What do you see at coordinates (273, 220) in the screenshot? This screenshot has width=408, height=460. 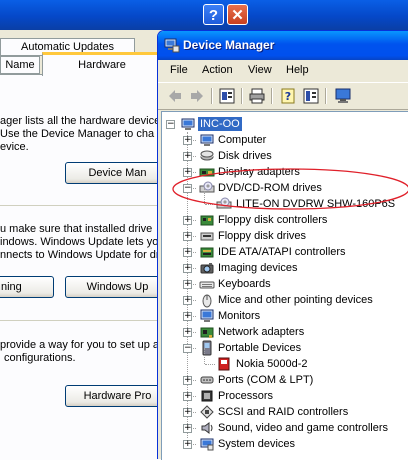 I see `tree-item-label: Floppy disk controllers` at bounding box center [273, 220].